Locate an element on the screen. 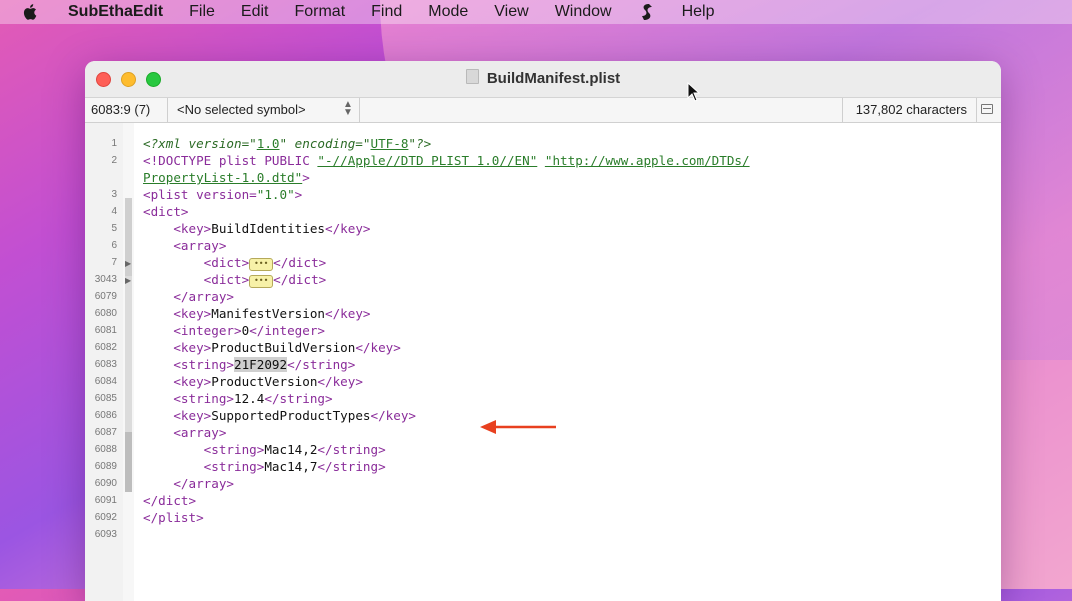 The image size is (1072, 601). code-text: <key>BuildIdentities</key> is located at coordinates (257, 228).